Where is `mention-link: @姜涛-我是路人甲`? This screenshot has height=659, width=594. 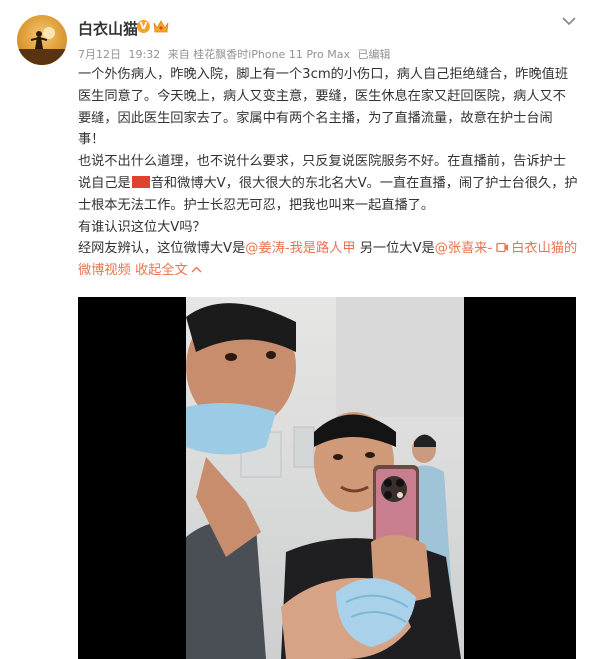
mention-link: @姜涛-我是路人甲 is located at coordinates (300, 248).